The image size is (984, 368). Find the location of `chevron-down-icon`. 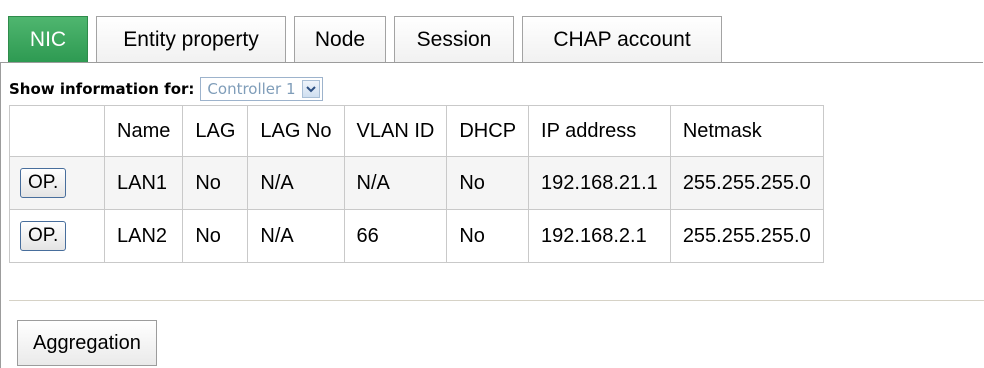

chevron-down-icon is located at coordinates (310, 89).